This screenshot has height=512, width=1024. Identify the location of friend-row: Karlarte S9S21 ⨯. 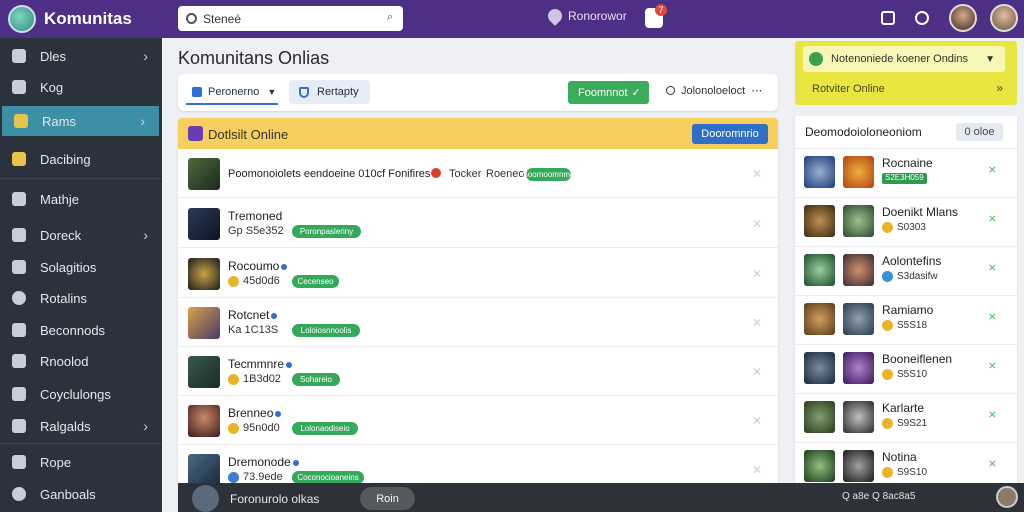
(906, 417).